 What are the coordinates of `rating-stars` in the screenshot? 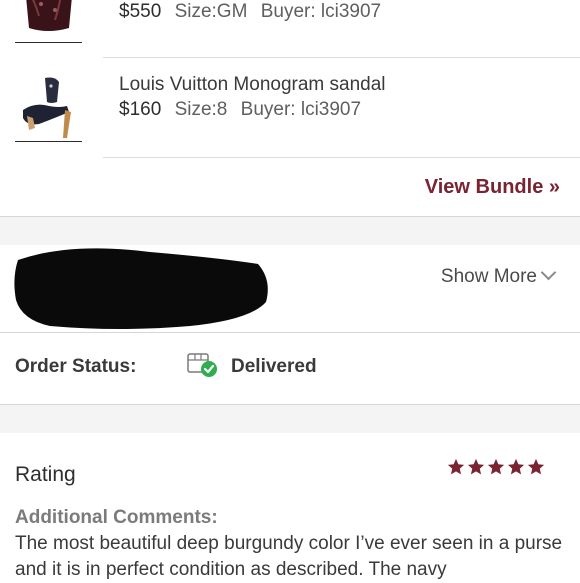 It's located at (496, 467).